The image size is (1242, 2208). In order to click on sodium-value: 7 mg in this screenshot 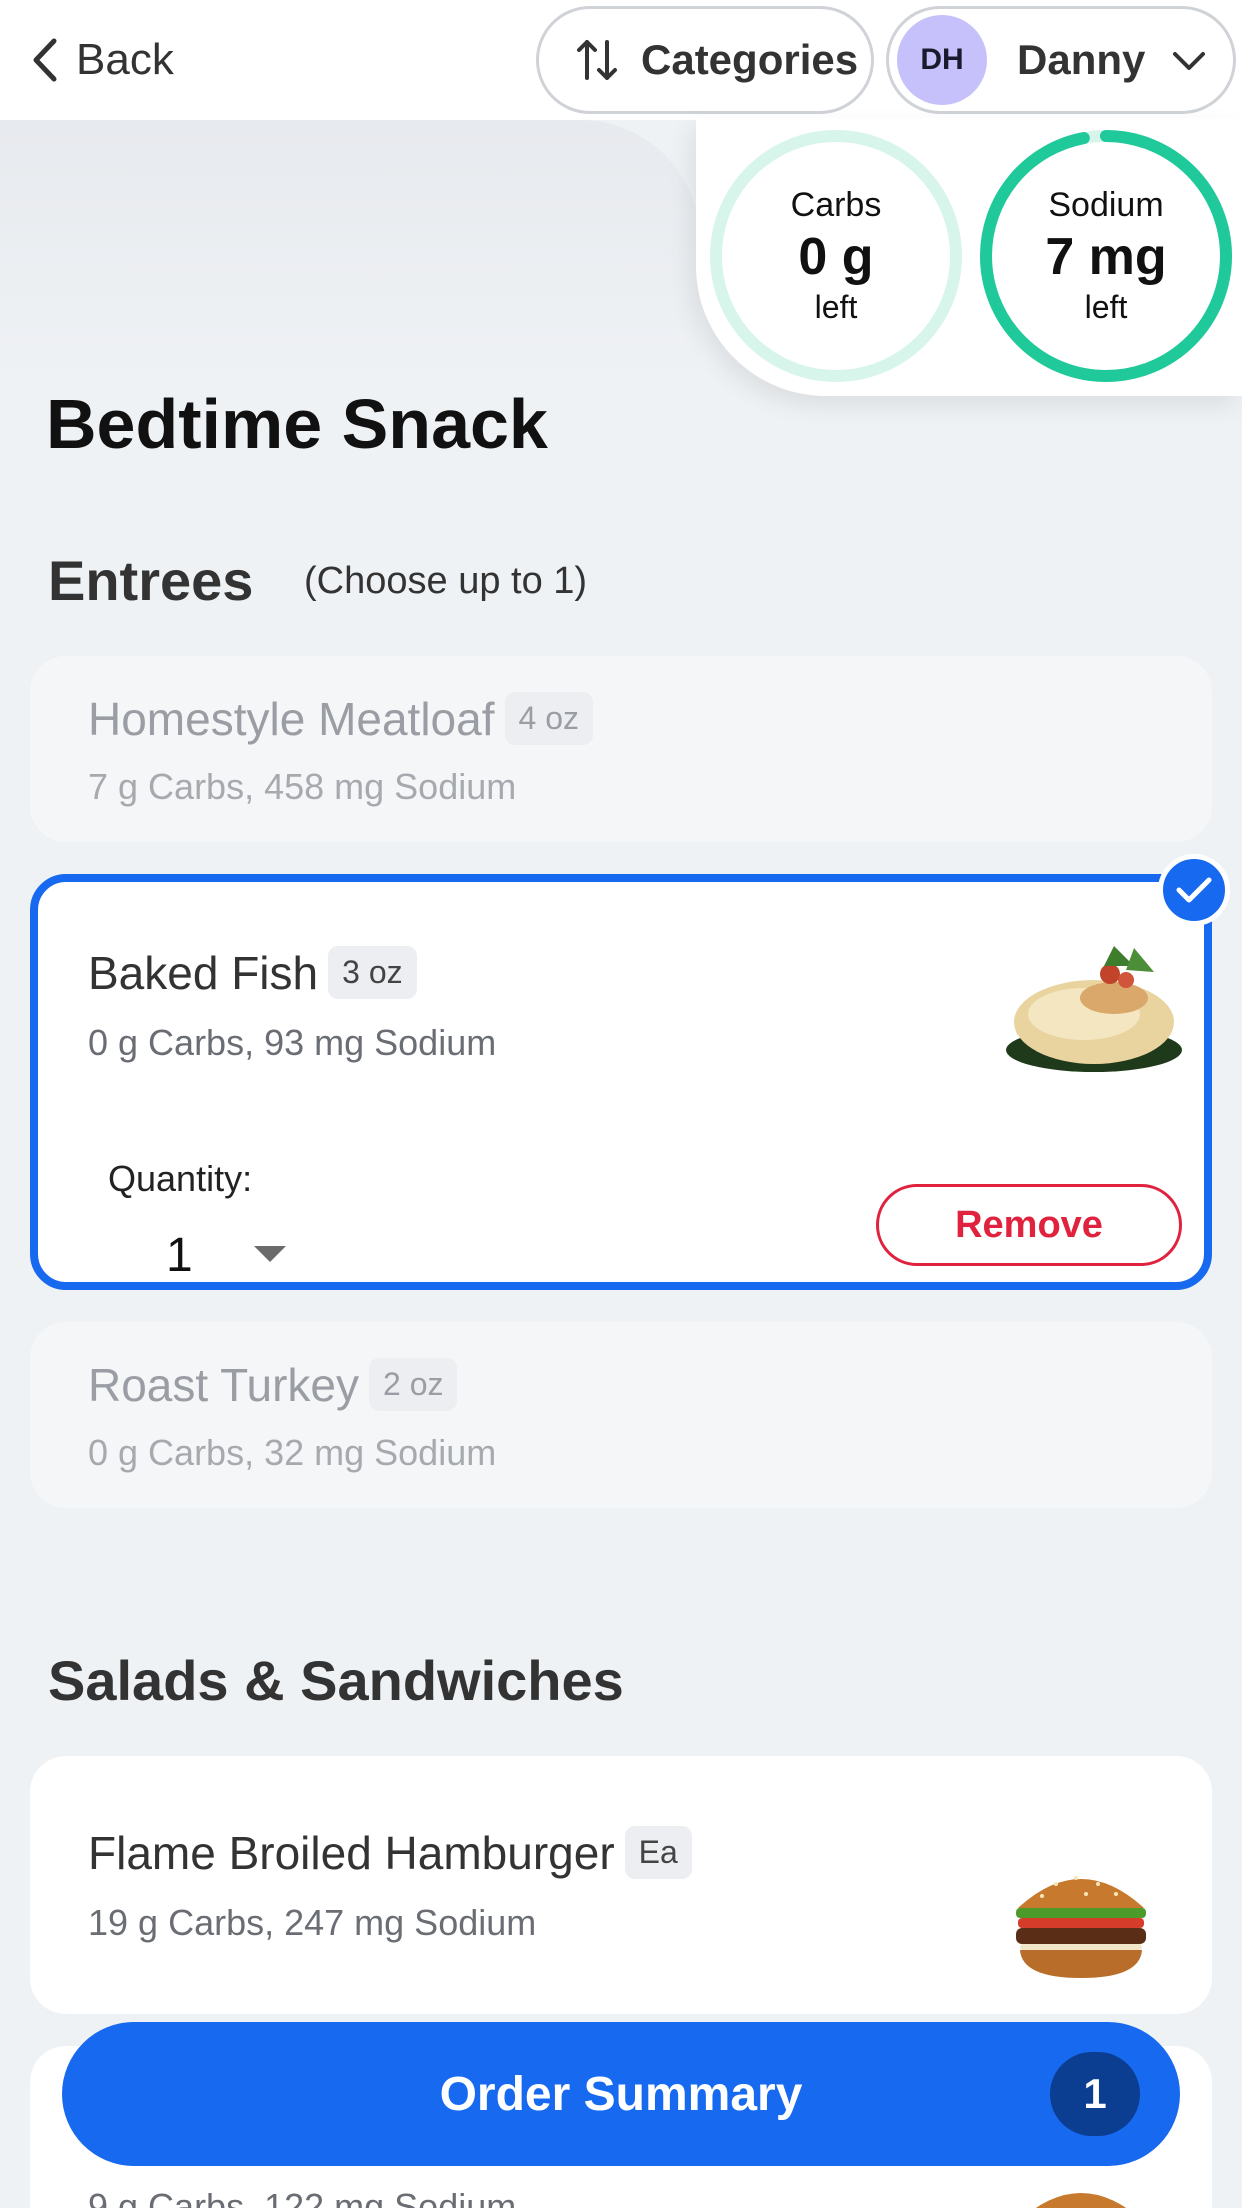, I will do `click(1106, 257)`.